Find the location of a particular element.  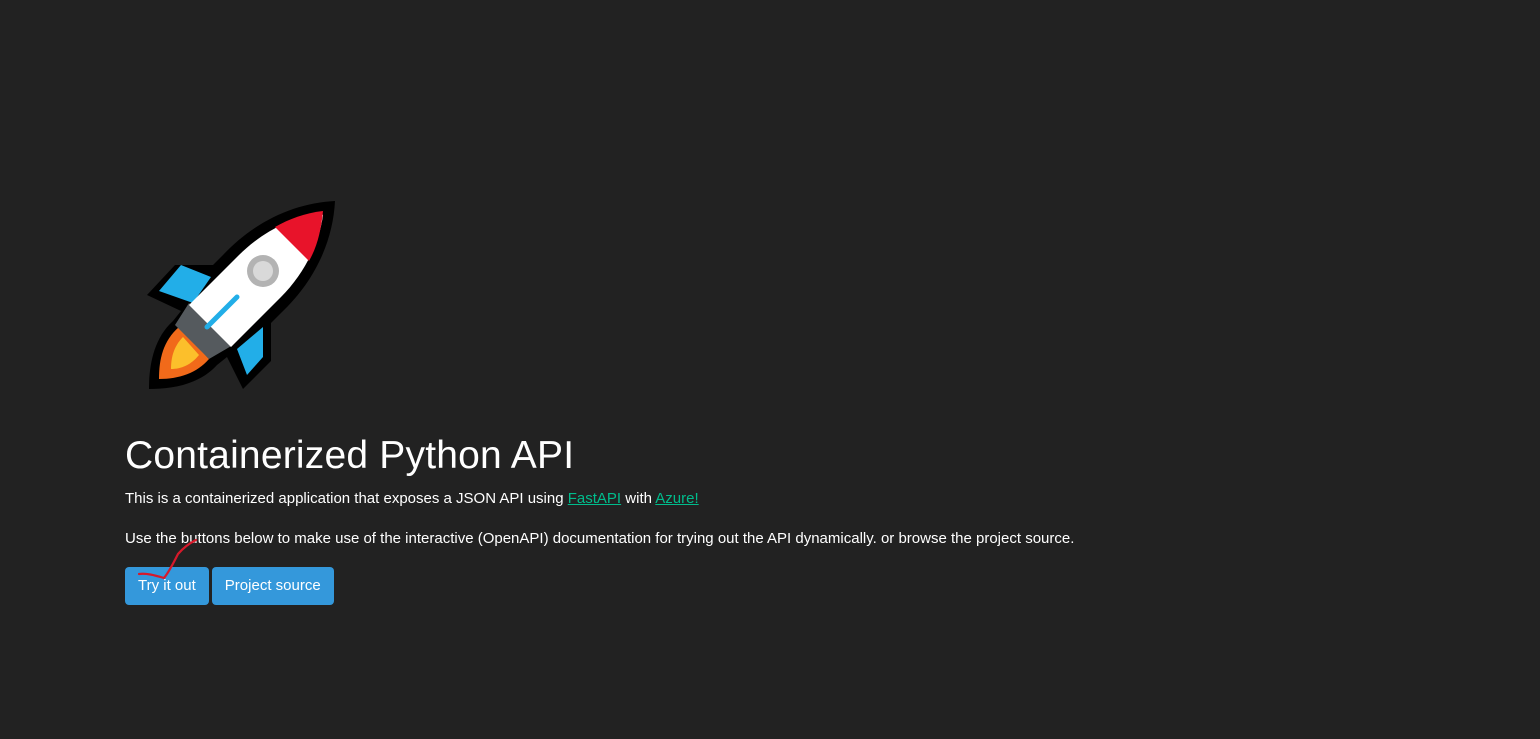

rocket-icon is located at coordinates (241, 295).